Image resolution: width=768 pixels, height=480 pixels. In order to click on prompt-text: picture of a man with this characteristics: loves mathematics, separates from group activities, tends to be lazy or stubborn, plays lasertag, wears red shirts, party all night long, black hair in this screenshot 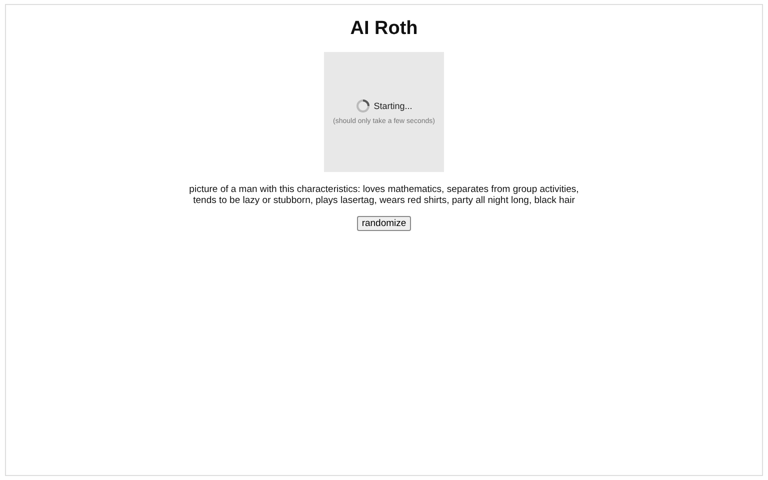, I will do `click(384, 195)`.